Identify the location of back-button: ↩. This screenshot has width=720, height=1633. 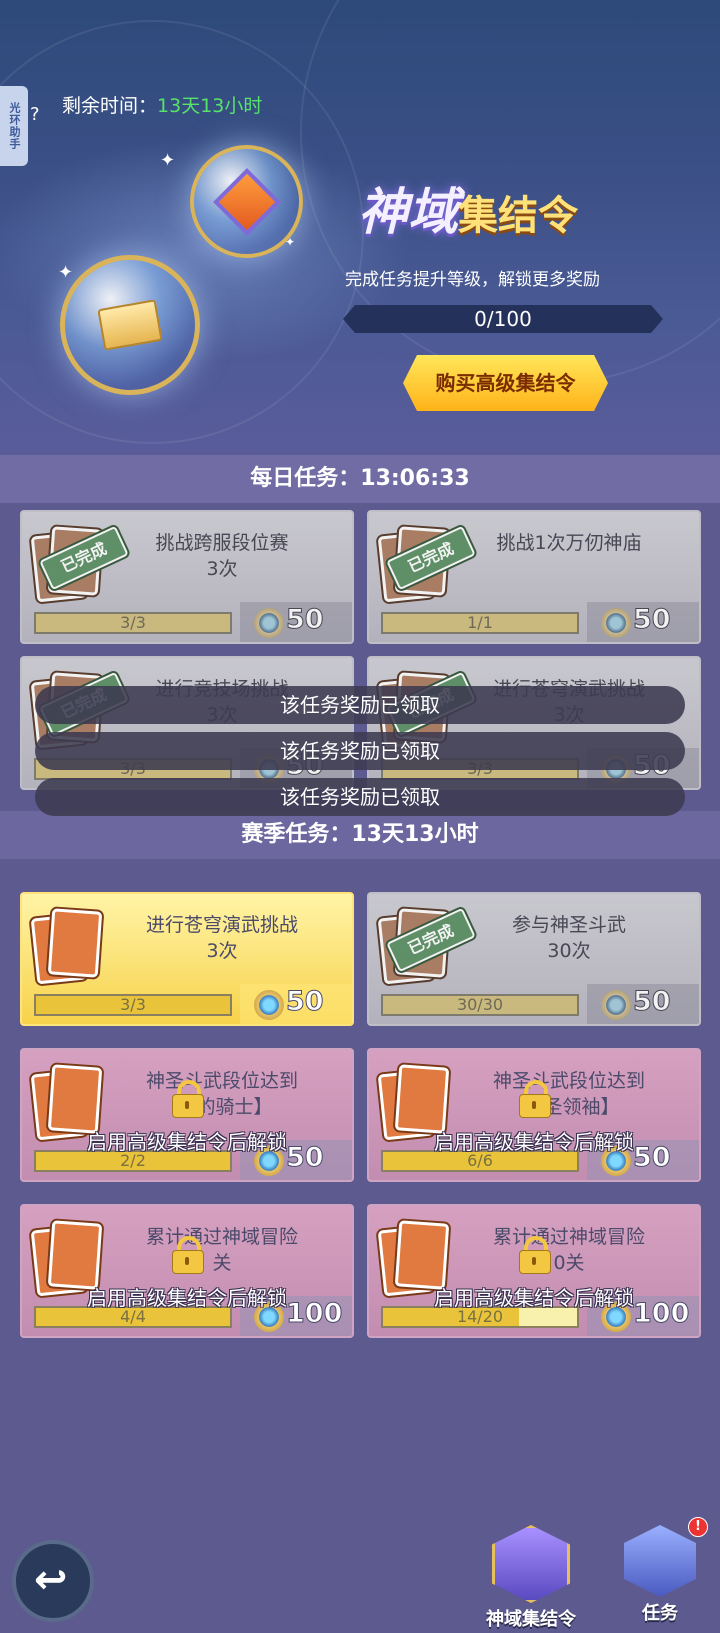
(53, 1581).